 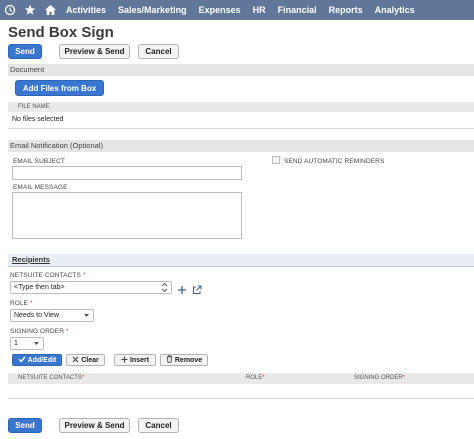 What do you see at coordinates (188, 360) in the screenshot?
I see `remove-label: Remove` at bounding box center [188, 360].